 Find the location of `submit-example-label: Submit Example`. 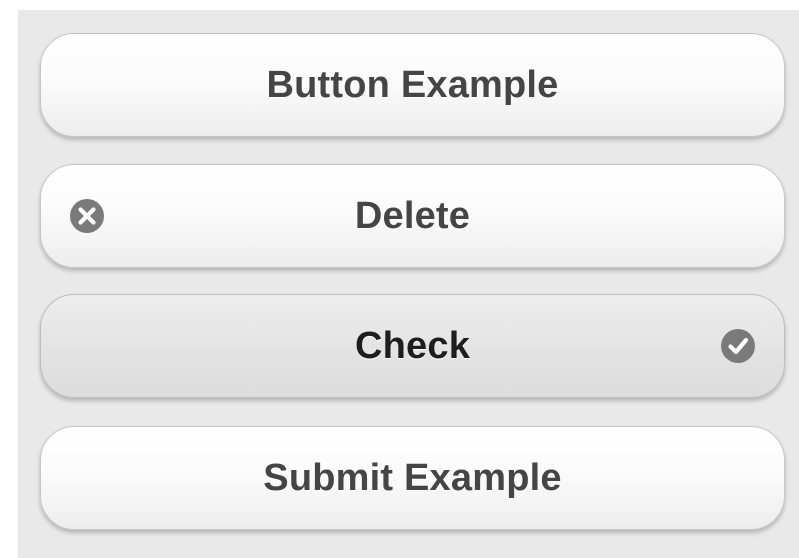

submit-example-label: Submit Example is located at coordinates (412, 477).